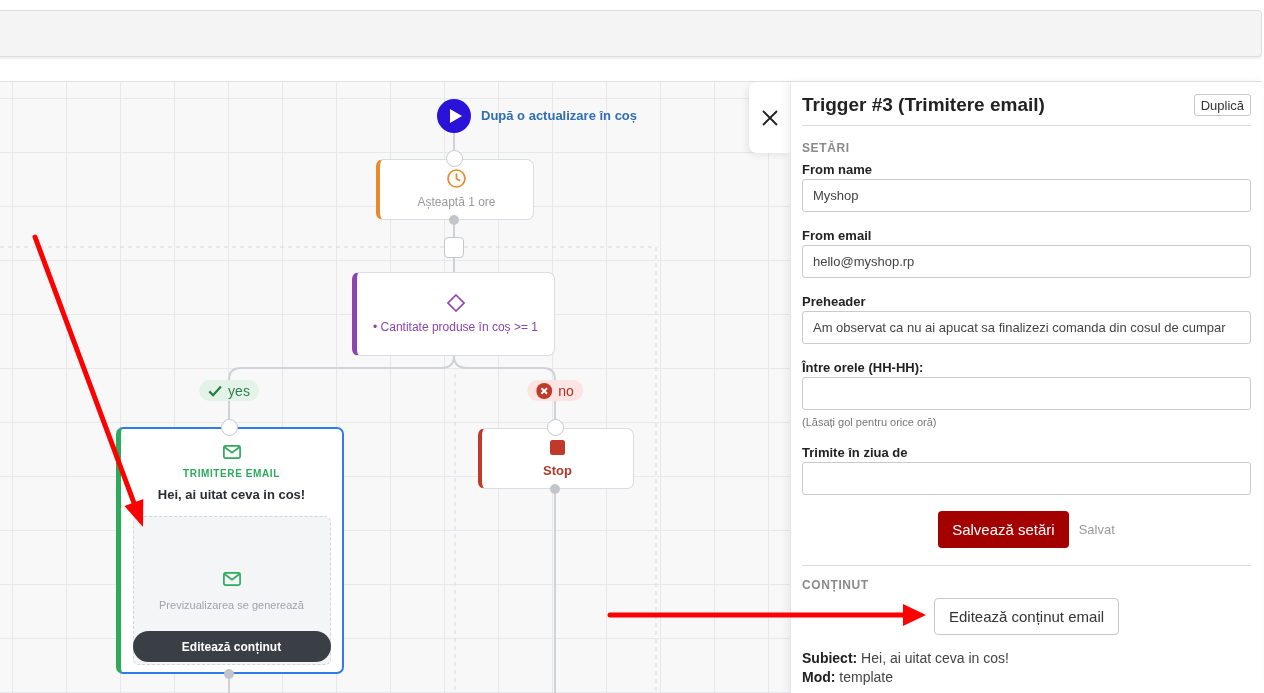  Describe the element at coordinates (231, 494) in the screenshot. I see `email-subject: Hei, ai uitat ceva in cos!` at that location.